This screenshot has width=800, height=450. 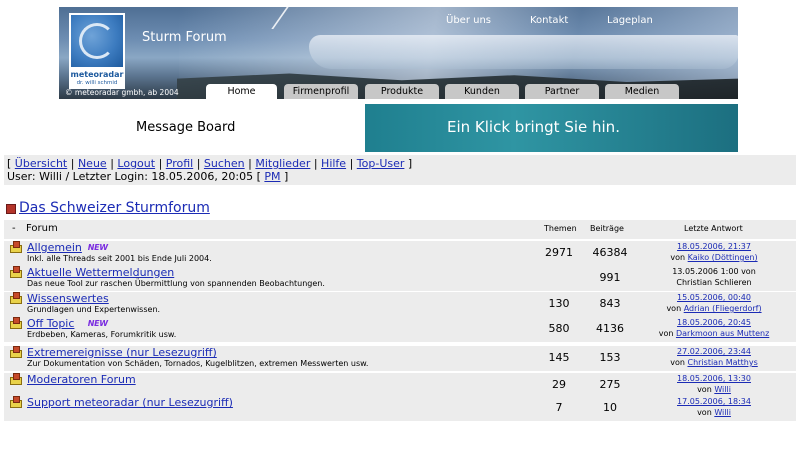 What do you see at coordinates (333, 163) in the screenshot?
I see `nav-link-hilfe: Hilfe` at bounding box center [333, 163].